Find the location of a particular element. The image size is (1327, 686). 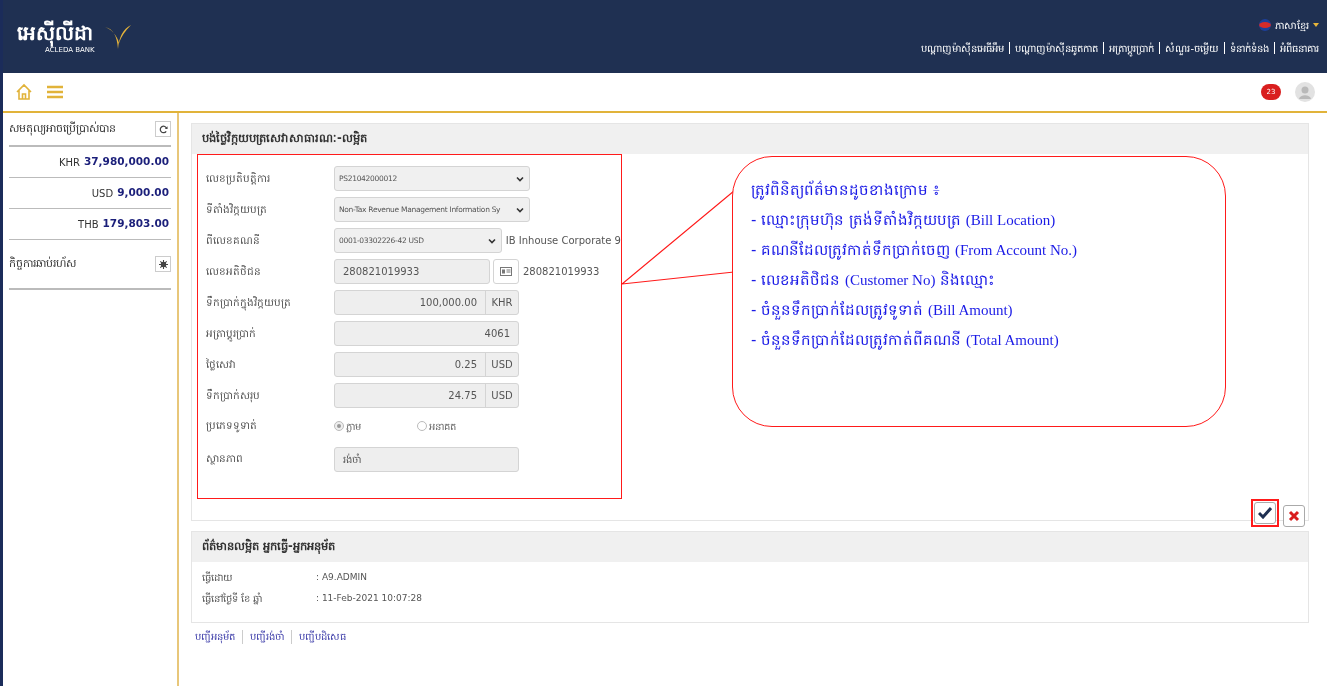

amount-field: 24.75 USD is located at coordinates (426, 395).